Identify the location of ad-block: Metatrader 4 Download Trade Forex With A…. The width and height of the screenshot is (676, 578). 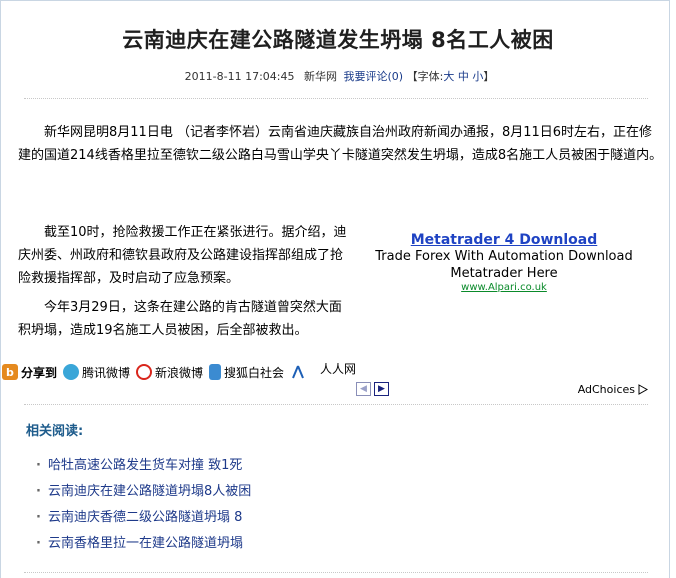
(504, 262).